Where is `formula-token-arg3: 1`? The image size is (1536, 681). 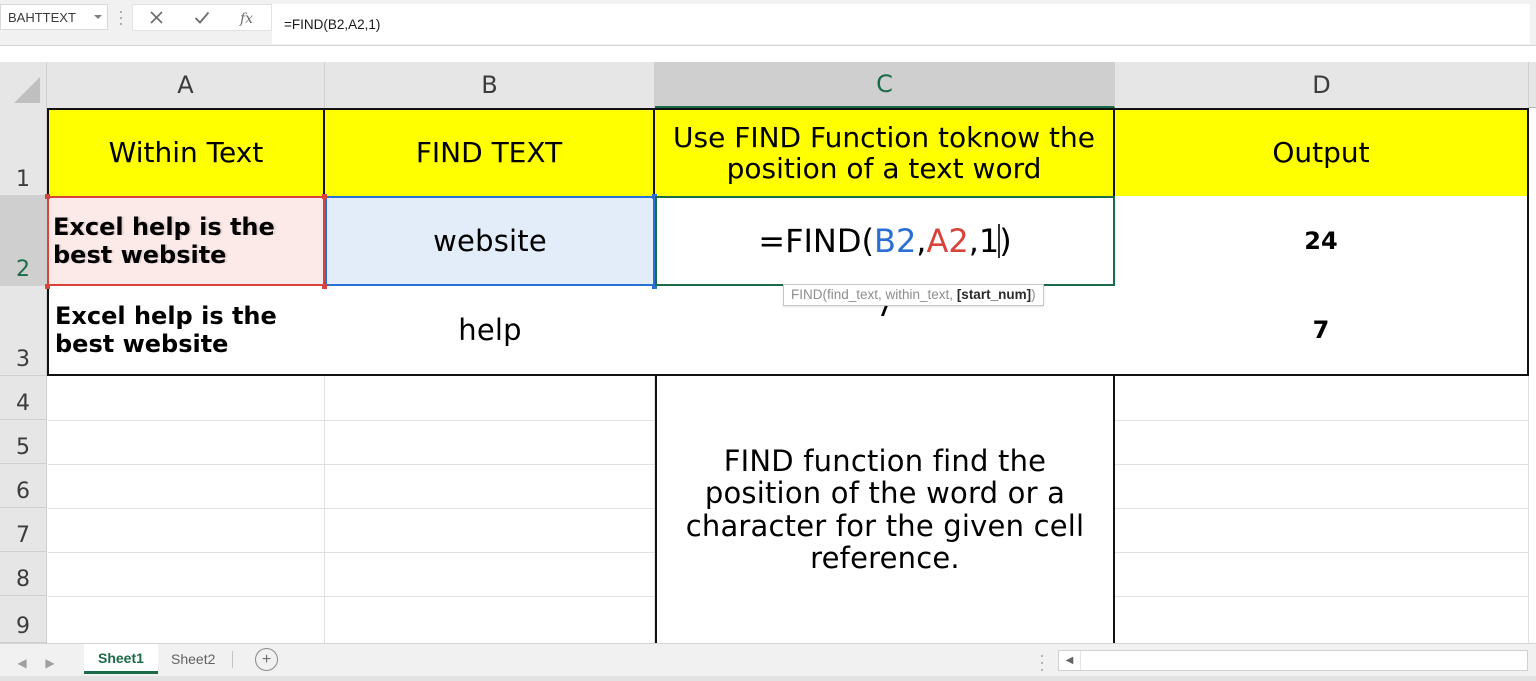 formula-token-arg3: 1 is located at coordinates (989, 241).